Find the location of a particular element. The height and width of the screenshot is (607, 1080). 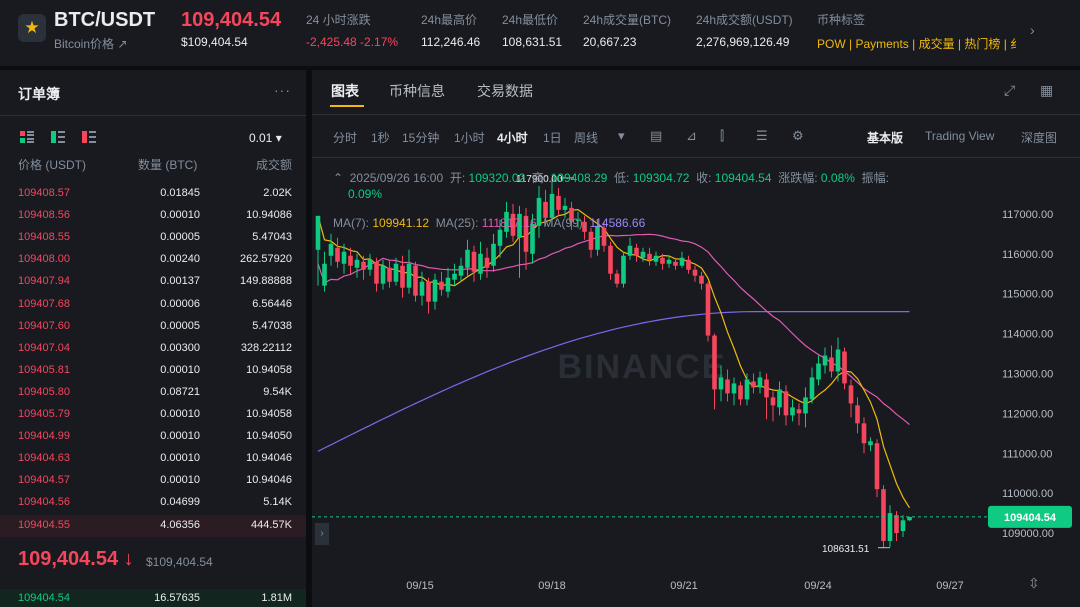

expand-panel-icon: › is located at coordinates (322, 534).